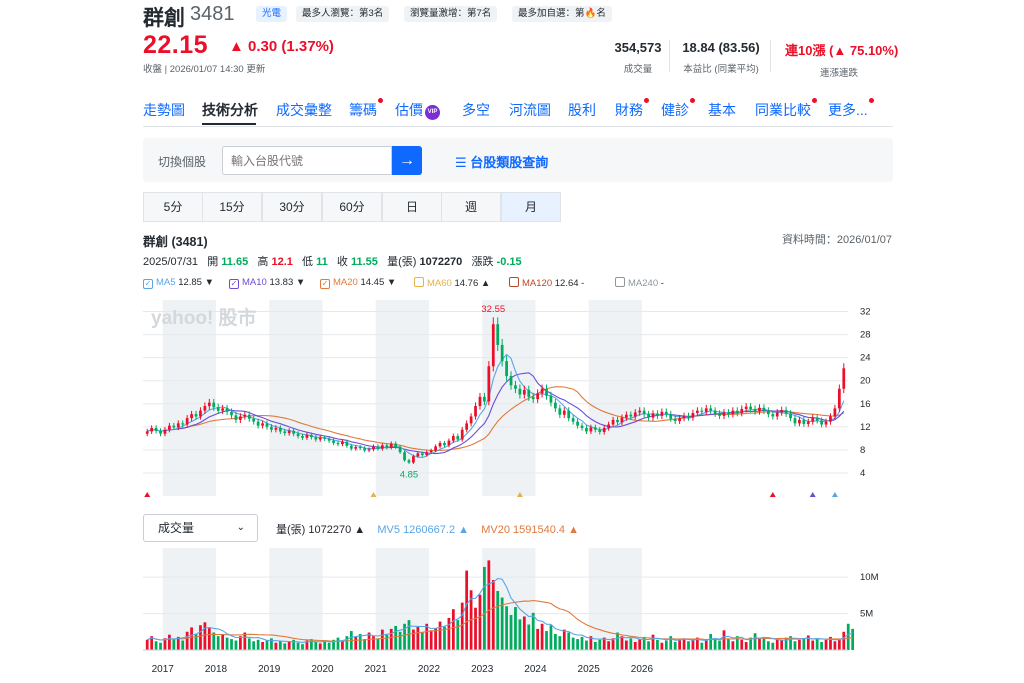 This screenshot has width=1024, height=683. Describe the element at coordinates (272, 14) in the screenshot. I see `industry-badge: 光電` at that location.